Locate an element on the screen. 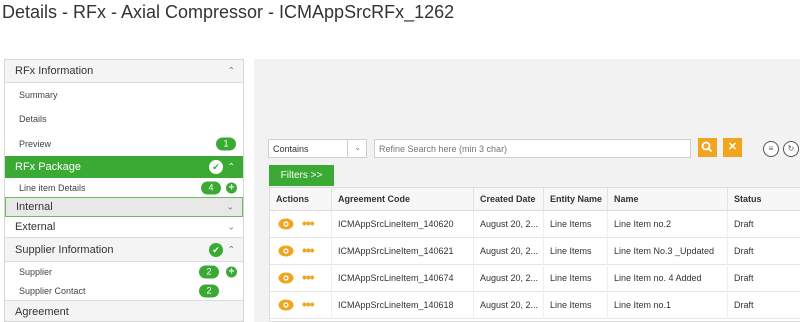 Image resolution: width=800 pixels, height=322 pixels. sidebar-section-label: RFx Information is located at coordinates (54, 71).